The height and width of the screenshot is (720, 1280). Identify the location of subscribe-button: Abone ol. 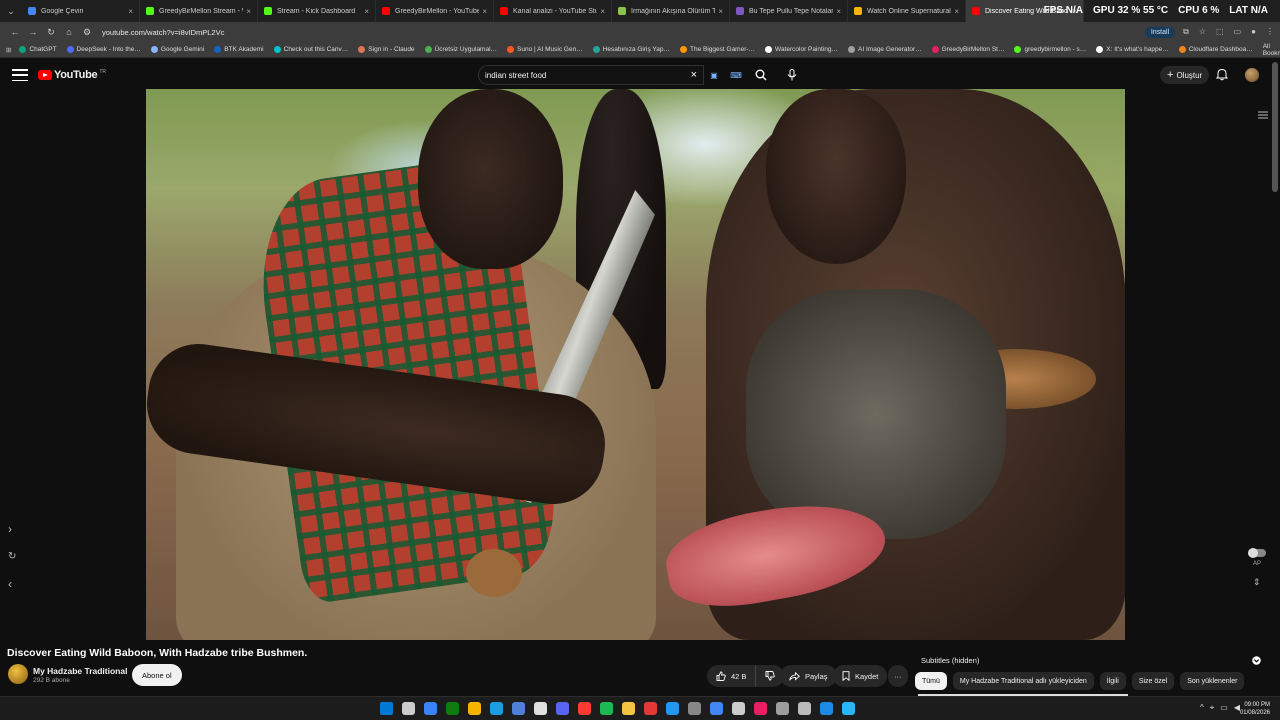
(157, 675).